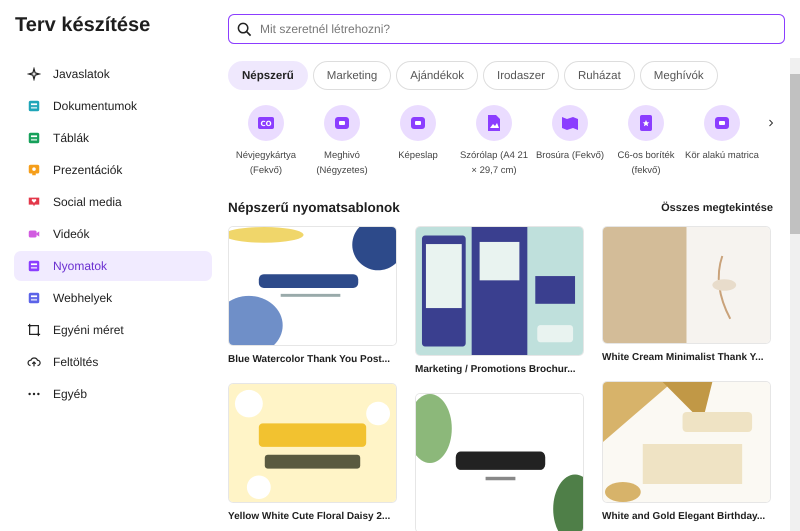 The height and width of the screenshot is (531, 800). I want to click on sidebar-item: Táblák, so click(113, 138).